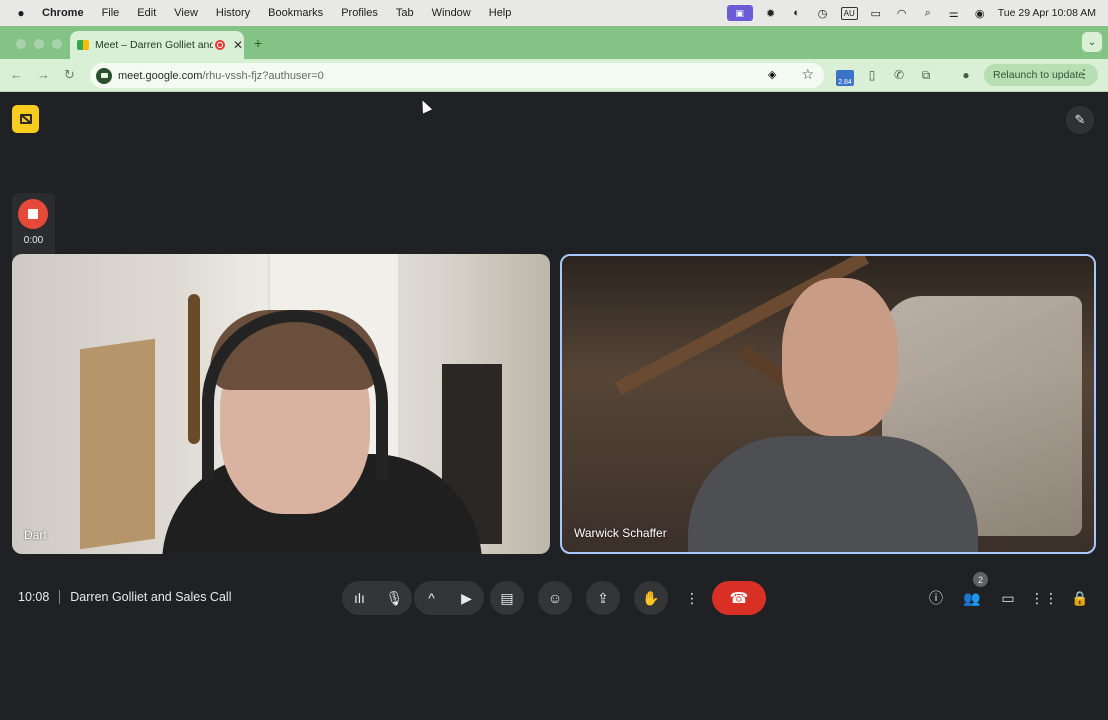 The image size is (1108, 720). I want to click on reactions-button: ☺, so click(555, 598).